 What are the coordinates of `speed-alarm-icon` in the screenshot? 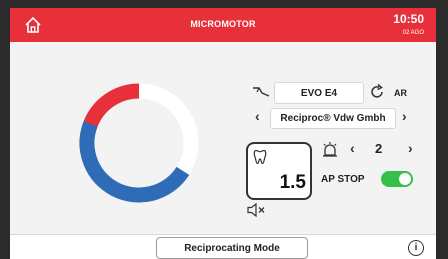 It's located at (330, 149).